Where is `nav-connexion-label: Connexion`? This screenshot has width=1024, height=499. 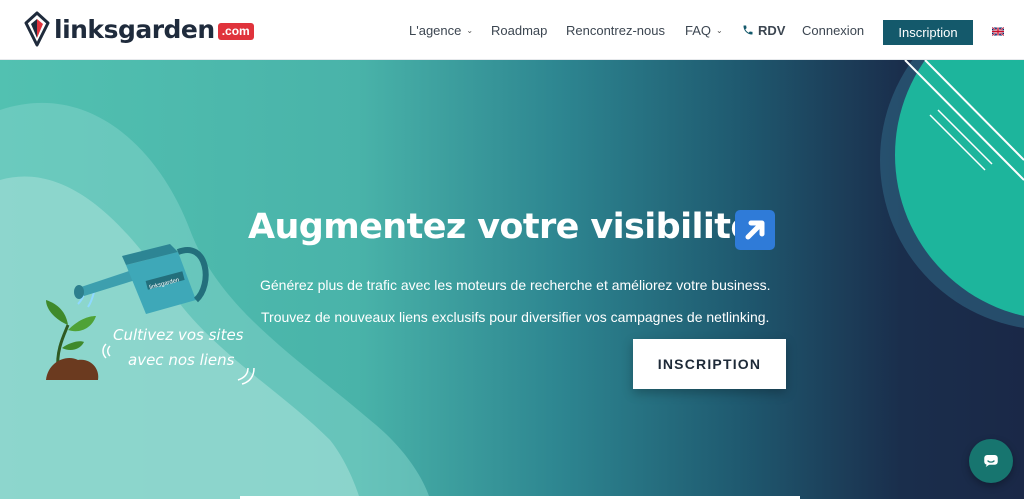
nav-connexion-label: Connexion is located at coordinates (833, 30).